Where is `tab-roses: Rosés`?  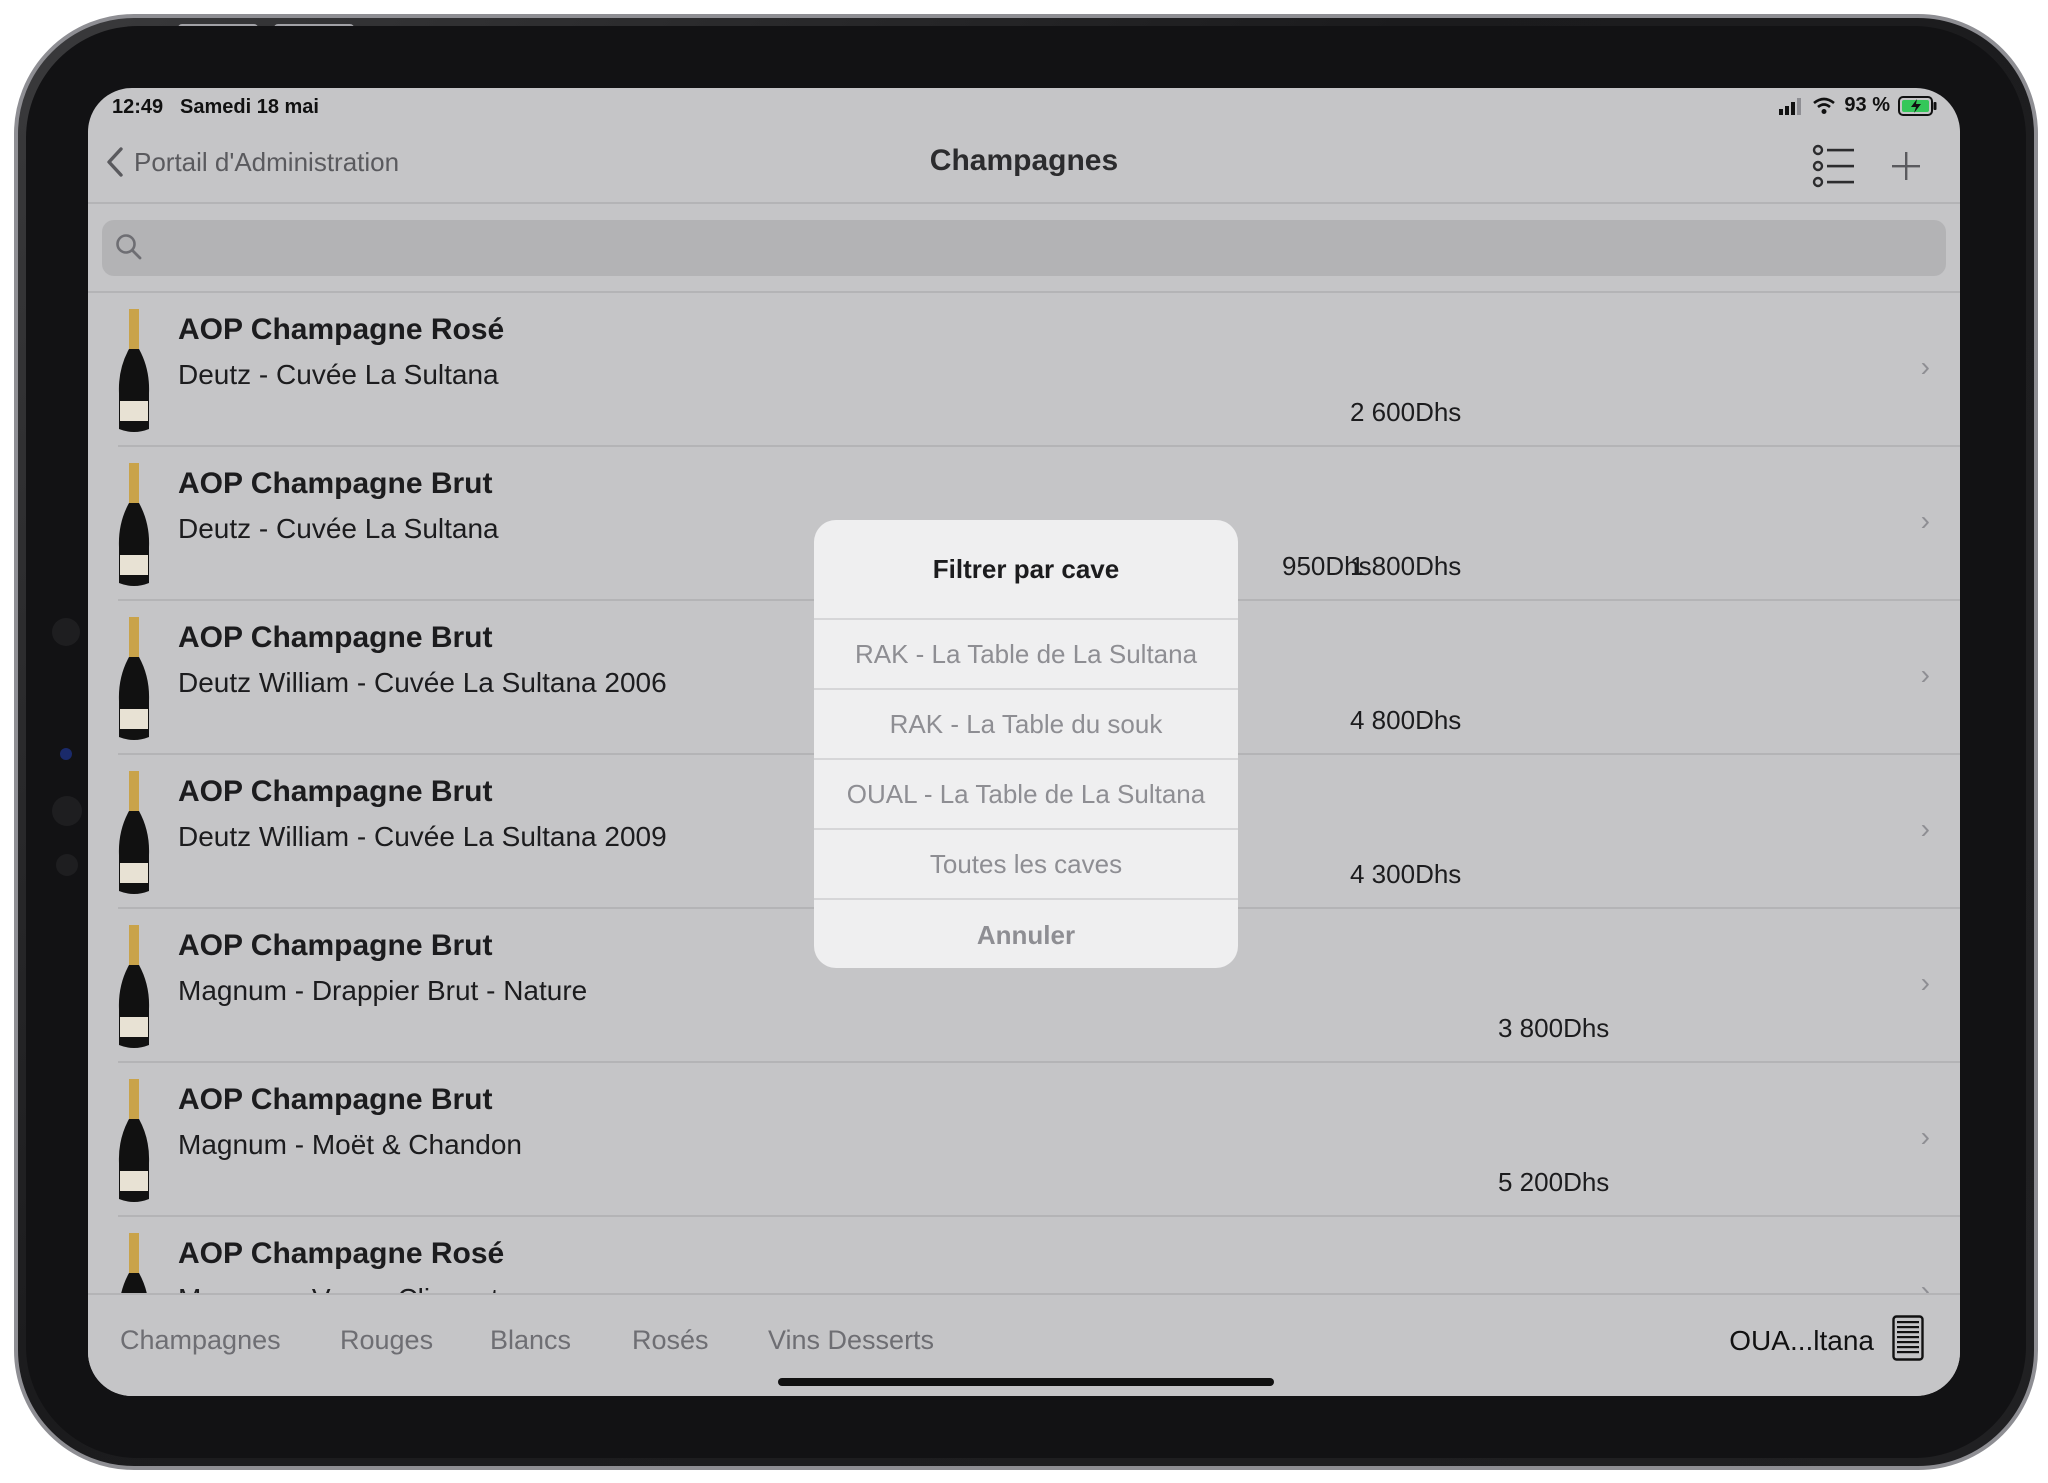
tab-roses: Rosés is located at coordinates (670, 1340).